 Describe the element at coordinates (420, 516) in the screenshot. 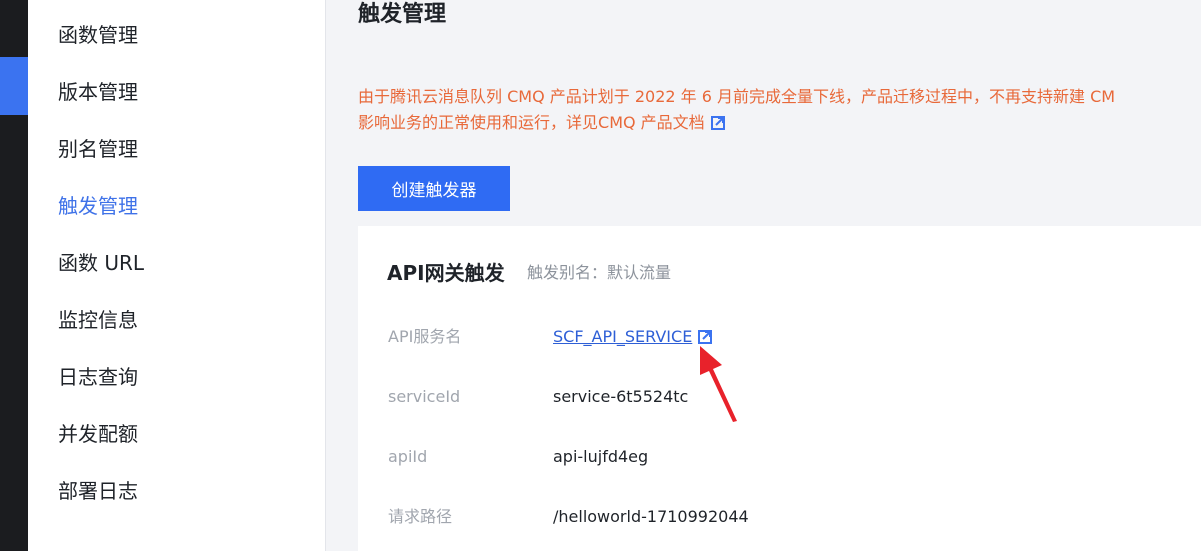

I see `field-label-request-path: 请求路径` at that location.